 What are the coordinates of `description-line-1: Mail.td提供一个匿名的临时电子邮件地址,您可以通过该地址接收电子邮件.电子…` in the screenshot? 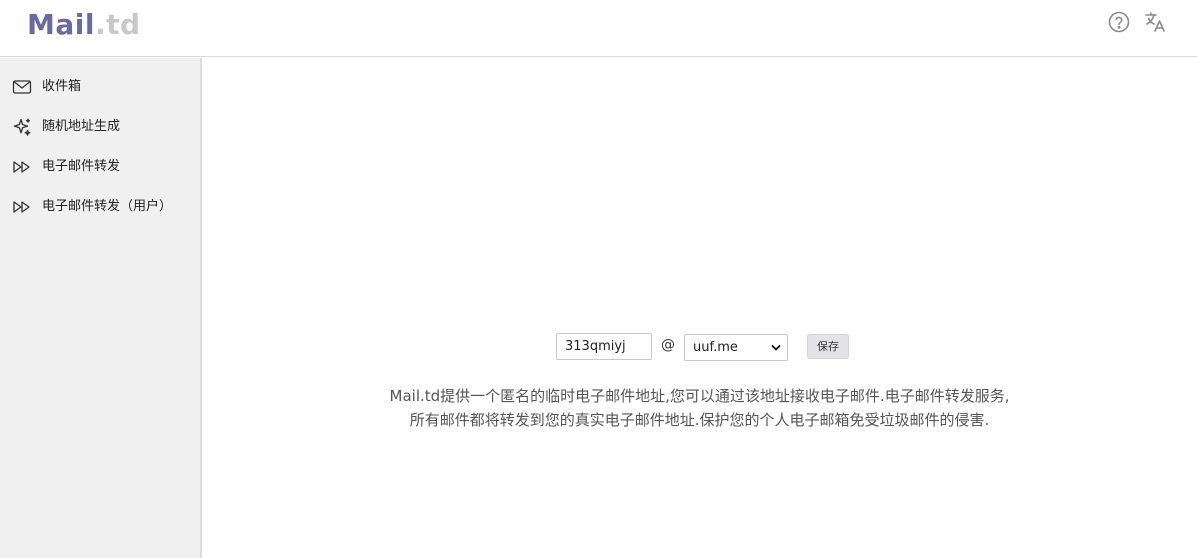 It's located at (699, 396).